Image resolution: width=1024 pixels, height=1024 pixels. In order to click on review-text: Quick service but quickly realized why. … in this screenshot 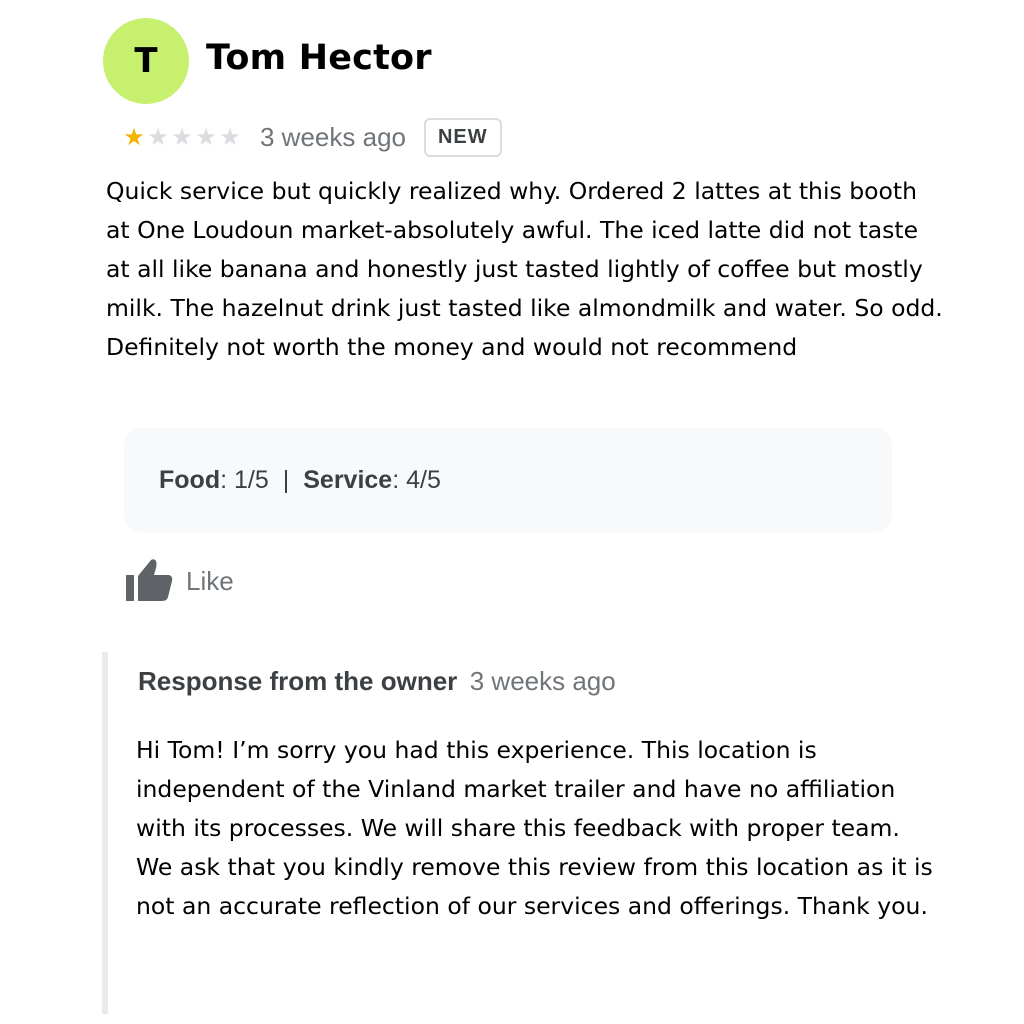, I will do `click(524, 269)`.